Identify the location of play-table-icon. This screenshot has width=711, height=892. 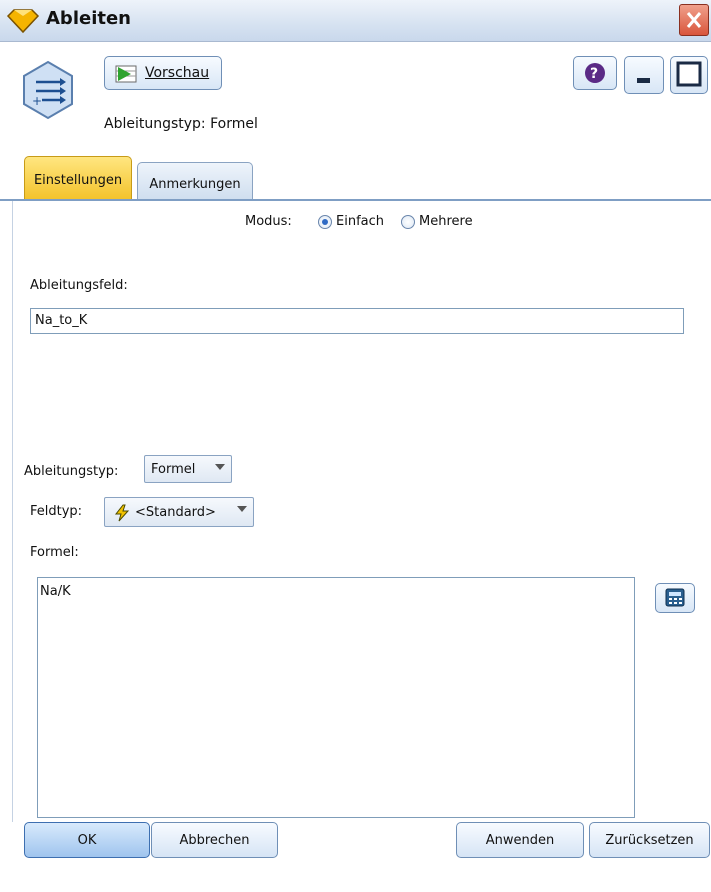
(126, 74).